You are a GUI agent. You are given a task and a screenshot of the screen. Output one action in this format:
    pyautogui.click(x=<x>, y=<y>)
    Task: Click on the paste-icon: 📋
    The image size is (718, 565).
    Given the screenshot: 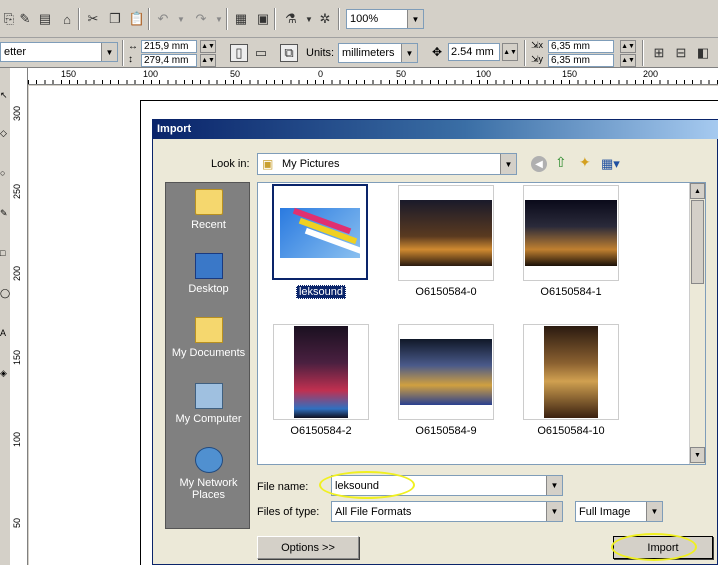 What is the action you would take?
    pyautogui.click(x=137, y=19)
    